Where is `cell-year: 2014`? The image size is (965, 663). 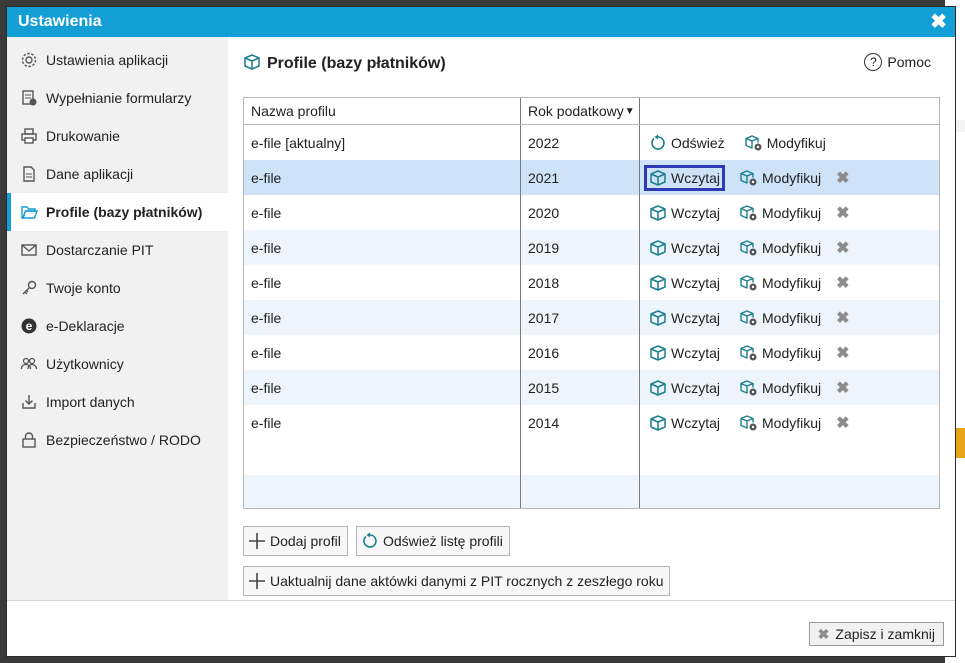 cell-year: 2014 is located at coordinates (580, 422).